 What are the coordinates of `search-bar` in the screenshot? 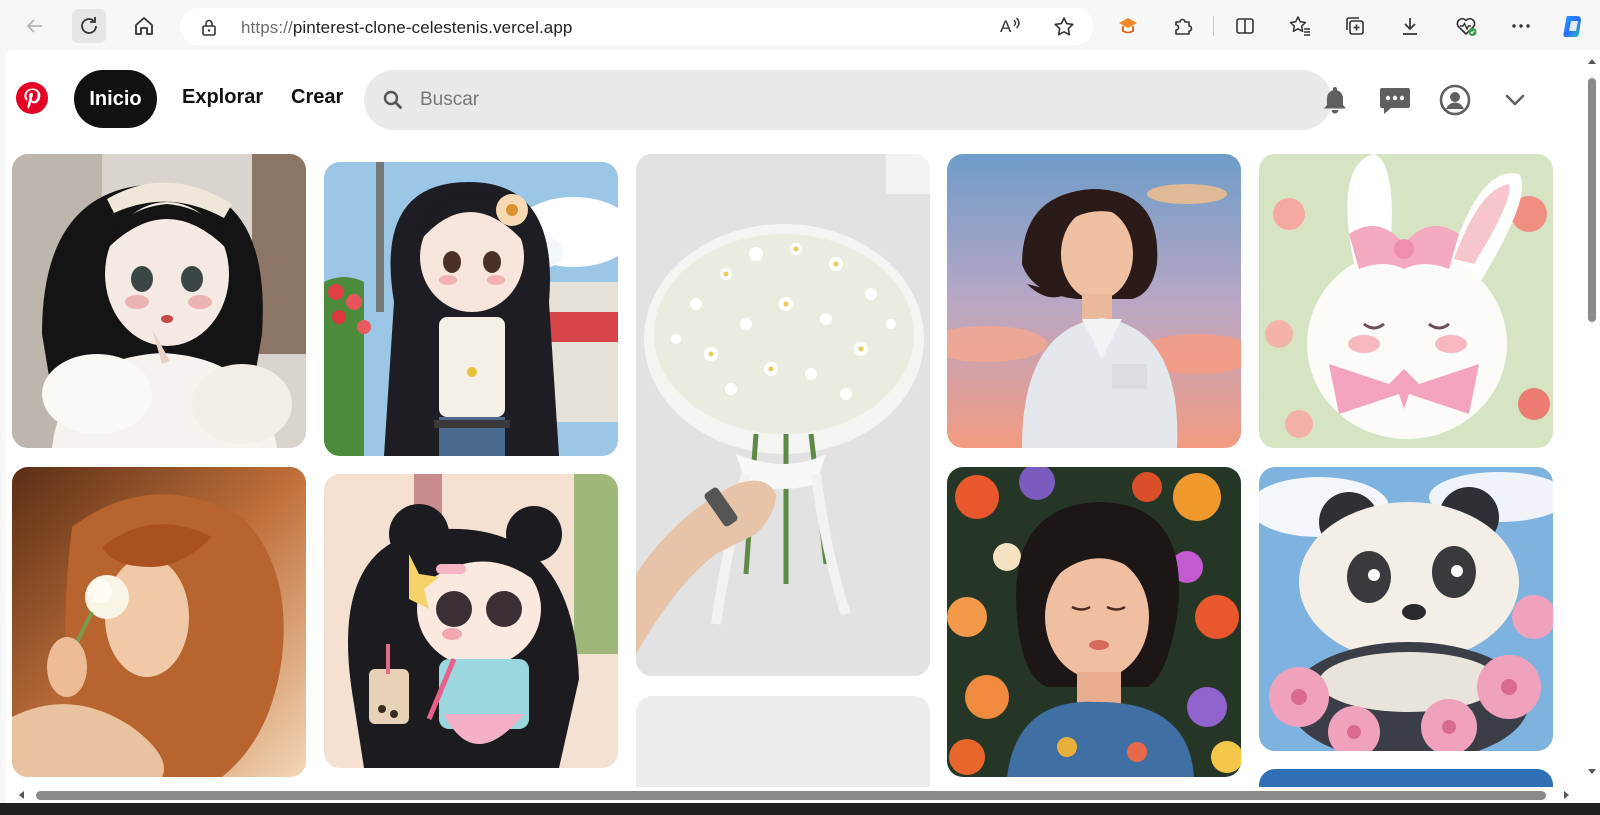 It's located at (848, 100).